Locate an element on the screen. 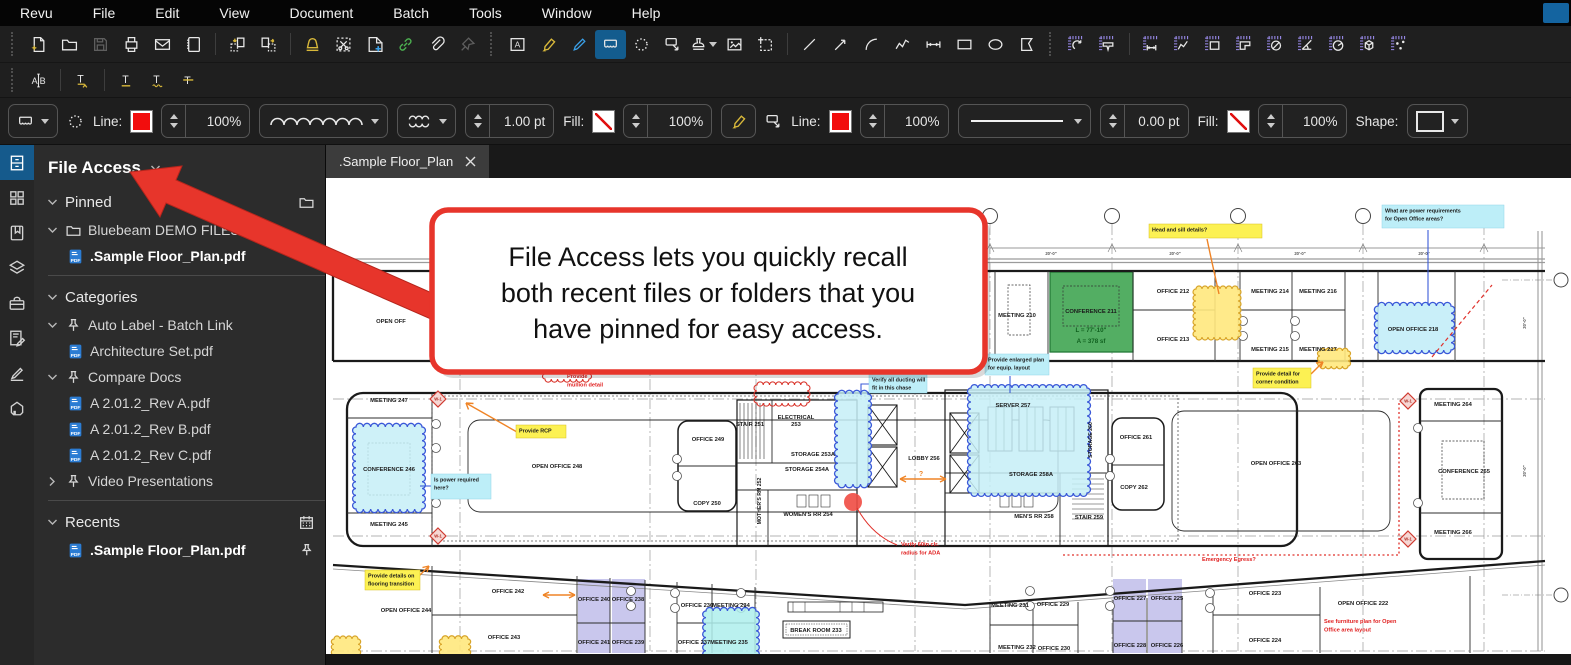 The height and width of the screenshot is (665, 1571). tool-style-dropdown is located at coordinates (33, 121).